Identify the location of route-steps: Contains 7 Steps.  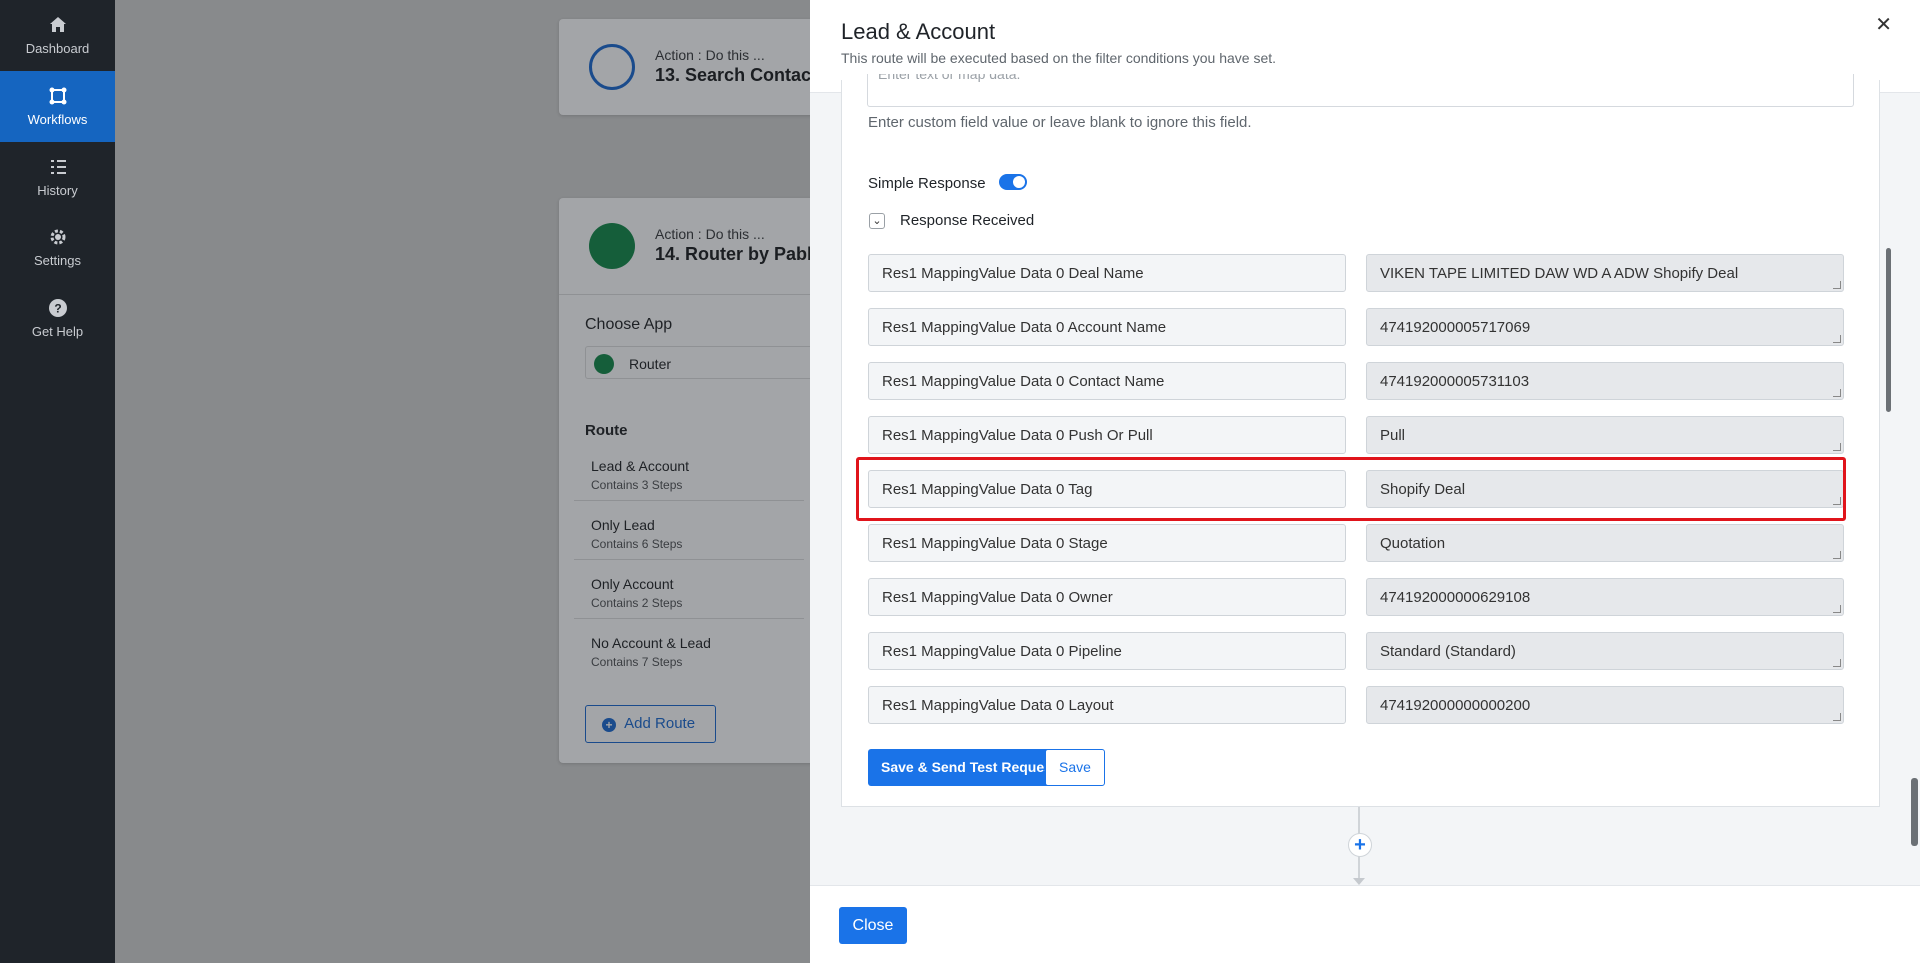
(637, 662).